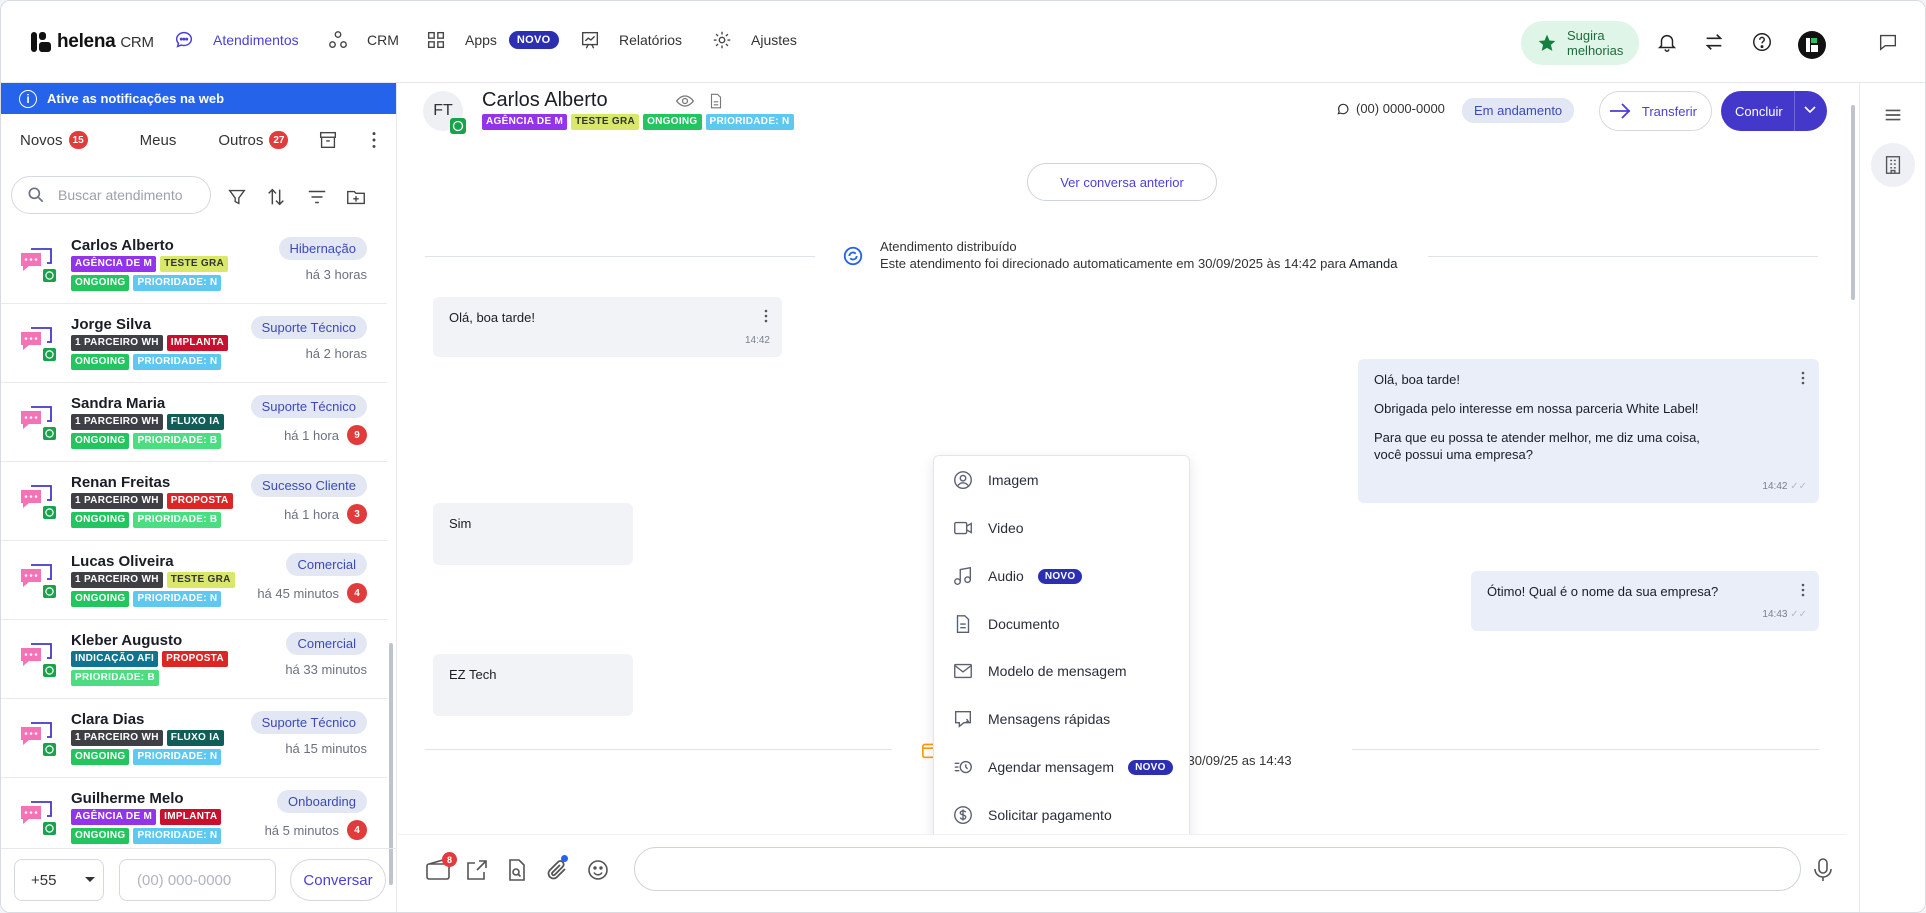 This screenshot has width=1926, height=913. I want to click on avatar-logo-icon, so click(1812, 45).